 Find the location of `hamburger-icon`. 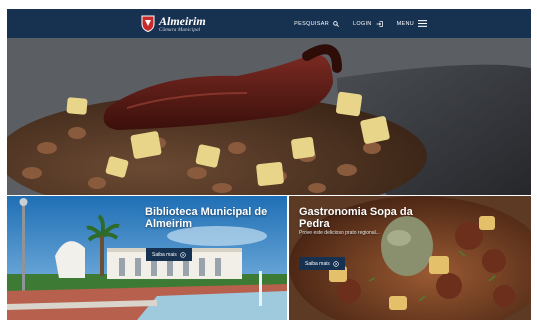

hamburger-icon is located at coordinates (422, 23).